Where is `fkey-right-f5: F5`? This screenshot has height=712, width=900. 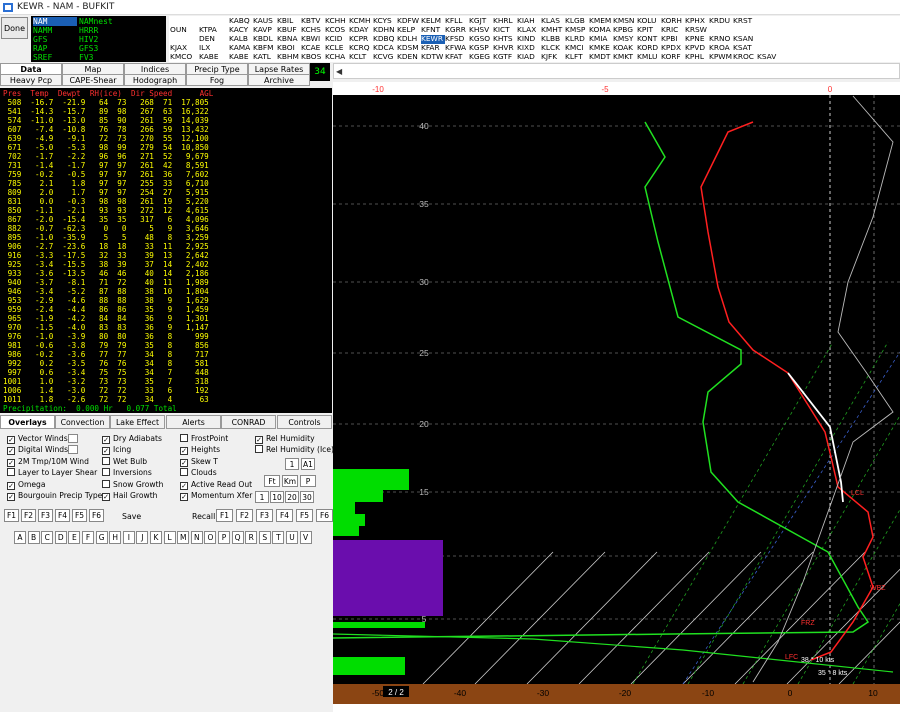 fkey-right-f5: F5 is located at coordinates (304, 515).